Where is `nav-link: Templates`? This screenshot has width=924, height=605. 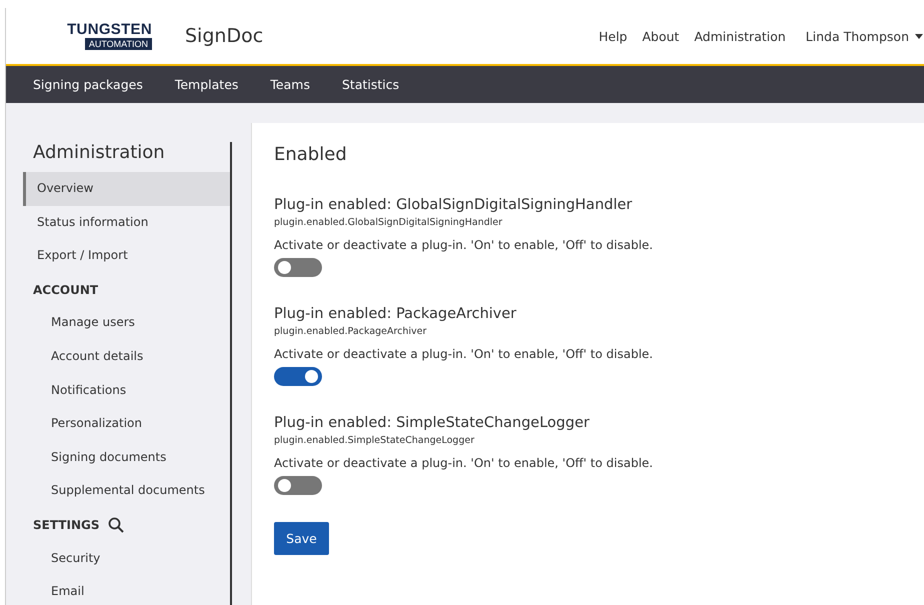
nav-link: Templates is located at coordinates (206, 84).